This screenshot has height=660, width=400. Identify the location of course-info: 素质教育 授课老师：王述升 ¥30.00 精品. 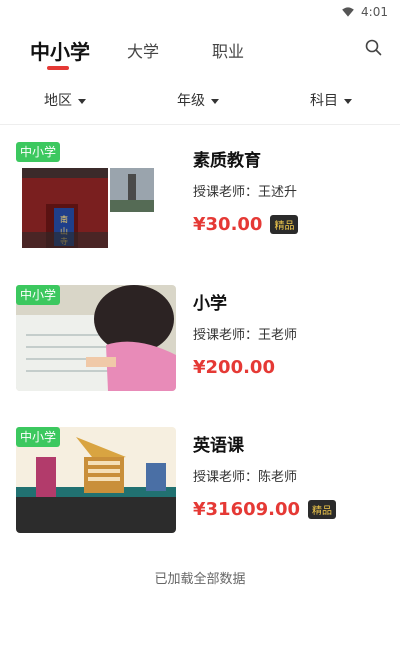
(246, 188).